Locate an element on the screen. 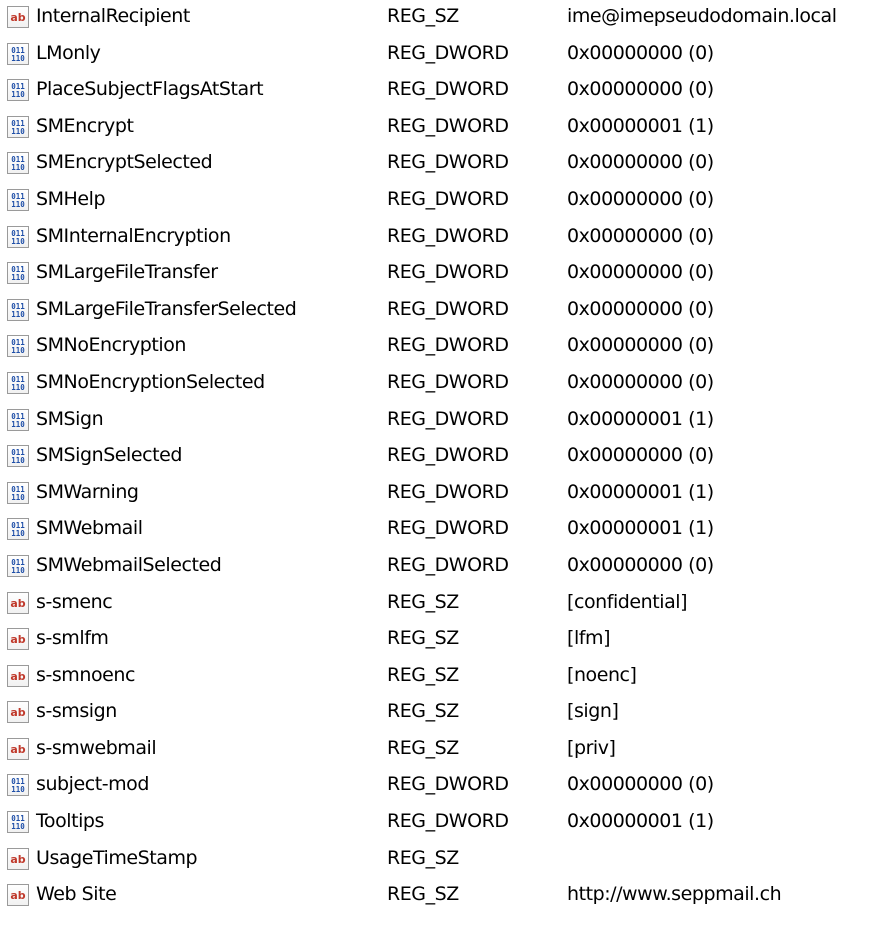 The height and width of the screenshot is (950, 889). registry-value-row: 011 110 LMonly REG_DWORD 0x00000000 (0) is located at coordinates (444, 55).